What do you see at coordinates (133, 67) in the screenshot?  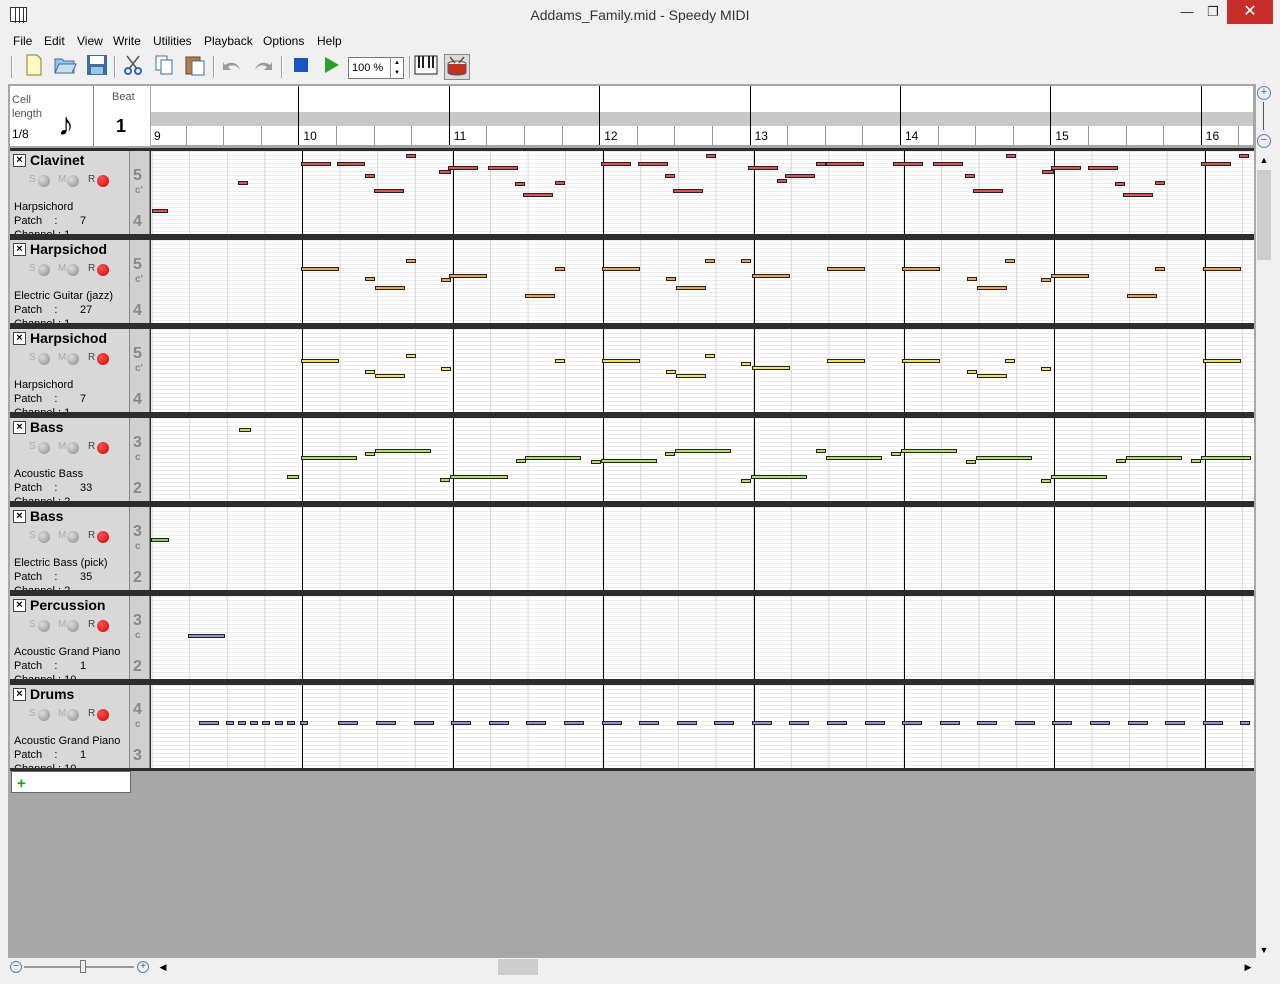 I see `cut-icon` at bounding box center [133, 67].